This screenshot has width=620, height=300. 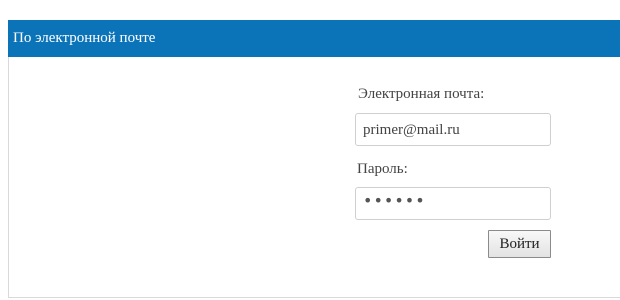 I want to click on password-label: Пароль:, so click(x=382, y=169).